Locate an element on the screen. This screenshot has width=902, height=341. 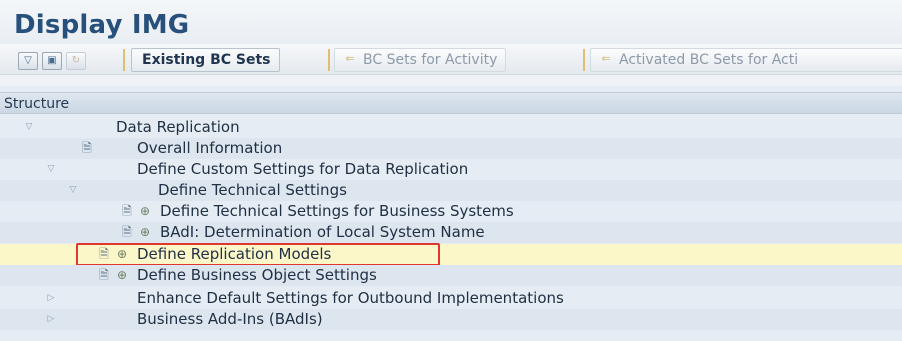
page-title: Display IMG is located at coordinates (102, 25).